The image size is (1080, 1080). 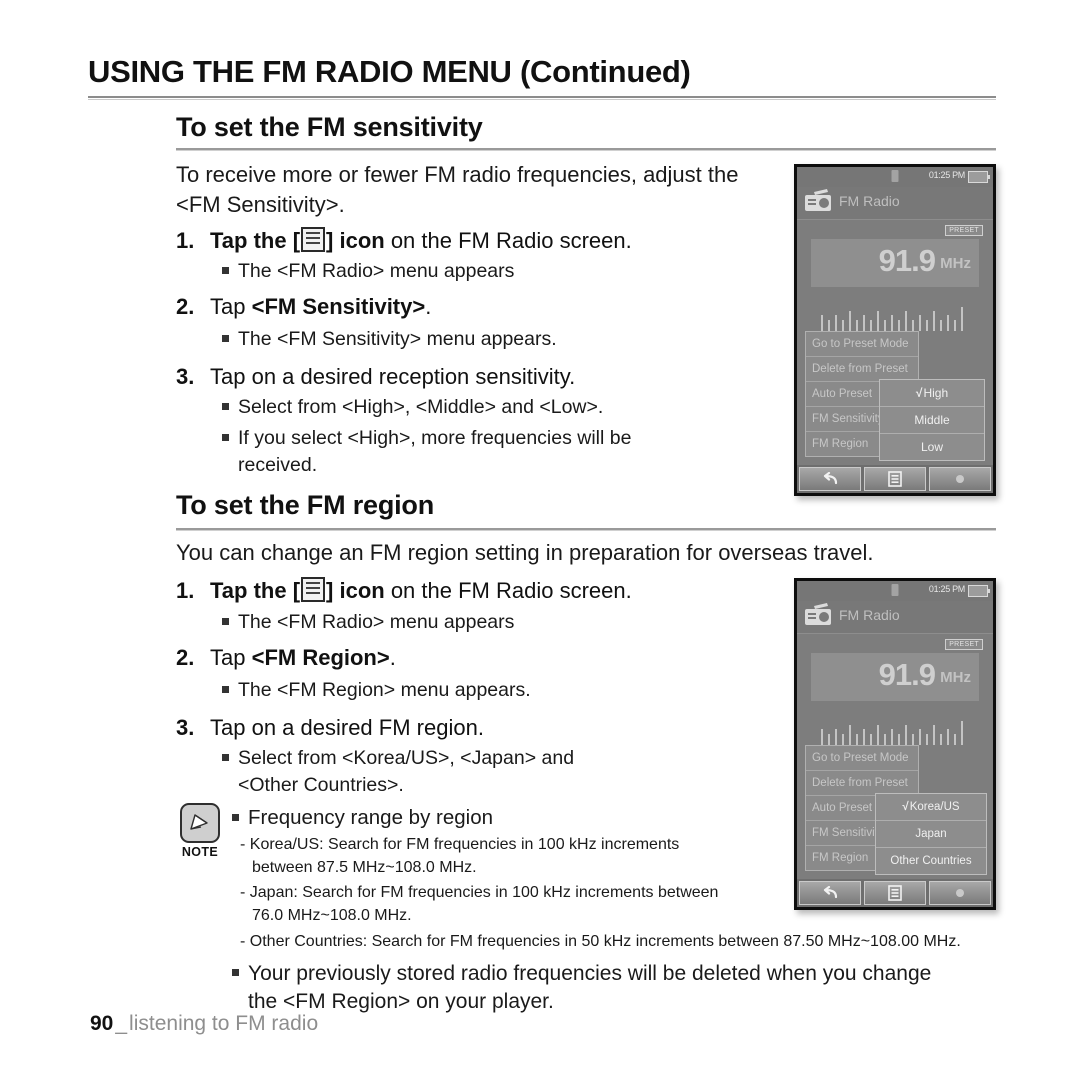 I want to click on section2-step2-bullet: The <FM Region> menu appears., so click(x=502, y=690).